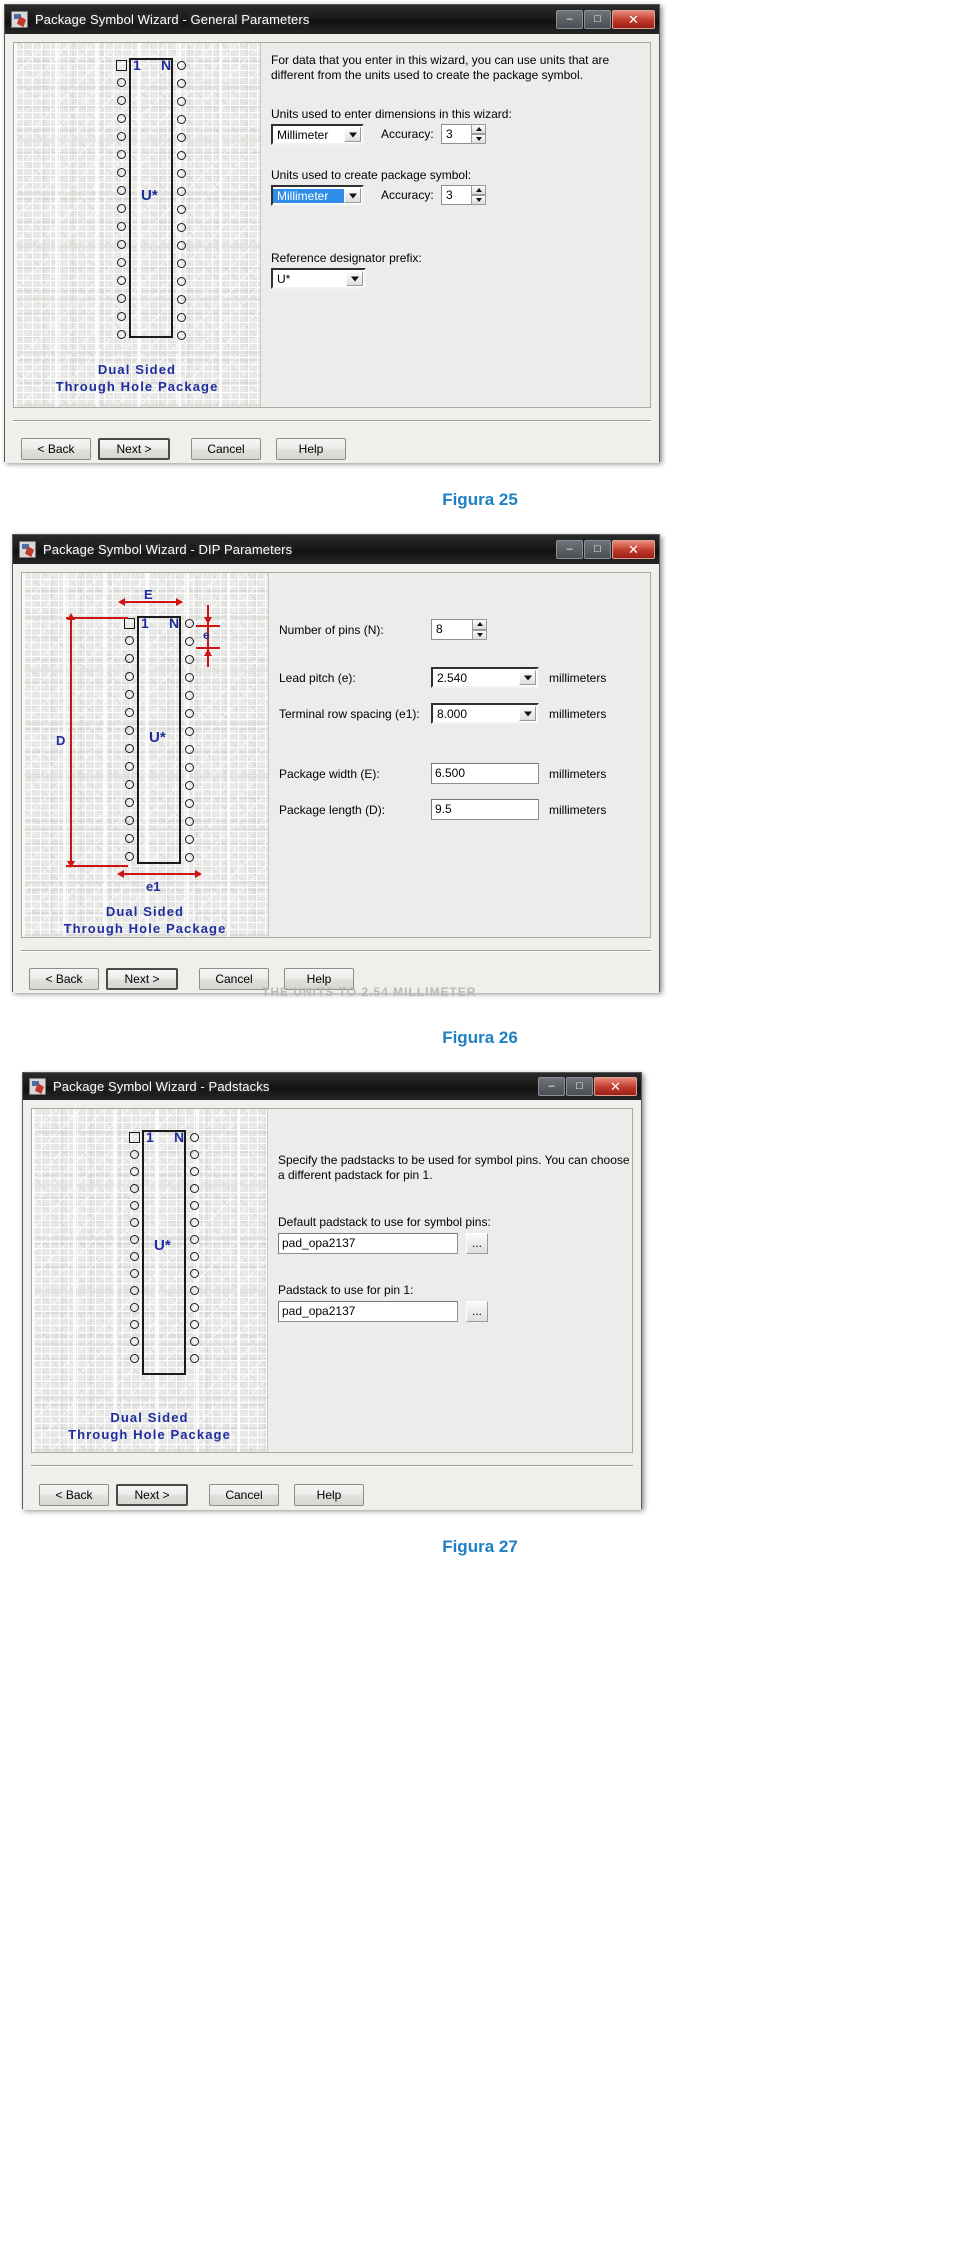  I want to click on cancel-button-label: Cancel, so click(226, 449).